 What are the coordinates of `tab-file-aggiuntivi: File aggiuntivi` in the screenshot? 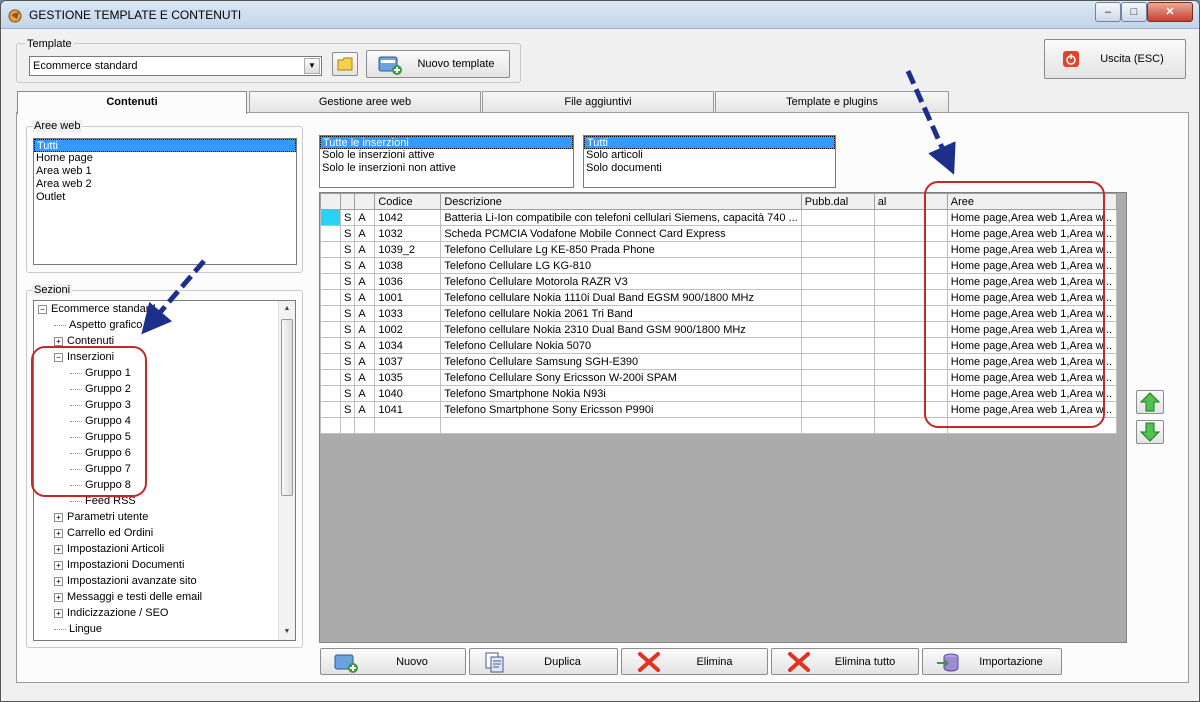 It's located at (598, 101).